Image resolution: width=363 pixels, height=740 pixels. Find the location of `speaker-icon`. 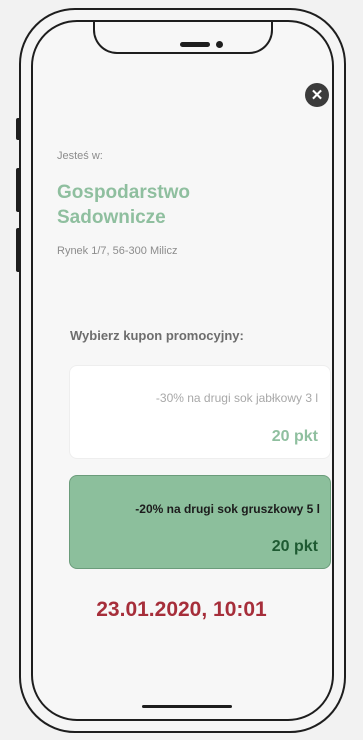

speaker-icon is located at coordinates (195, 44).